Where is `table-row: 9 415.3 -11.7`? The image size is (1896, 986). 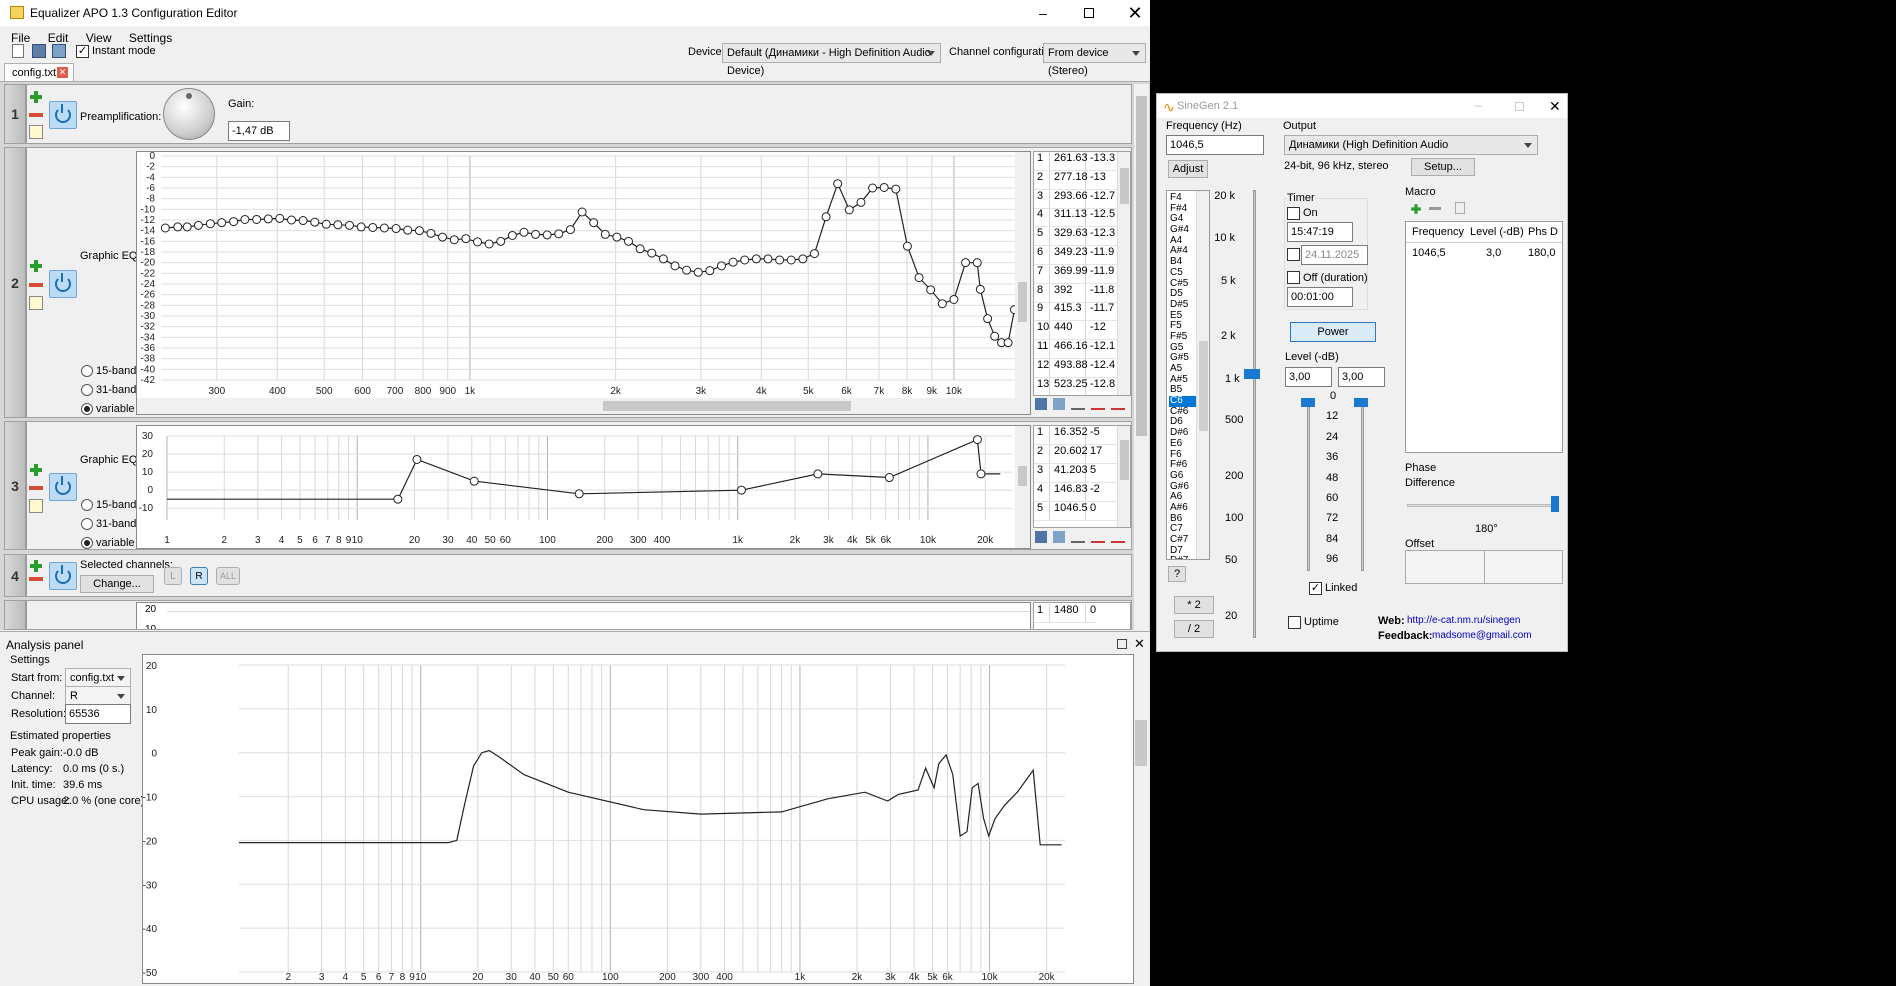 table-row: 9 415.3 -11.7 is located at coordinates (1076, 312).